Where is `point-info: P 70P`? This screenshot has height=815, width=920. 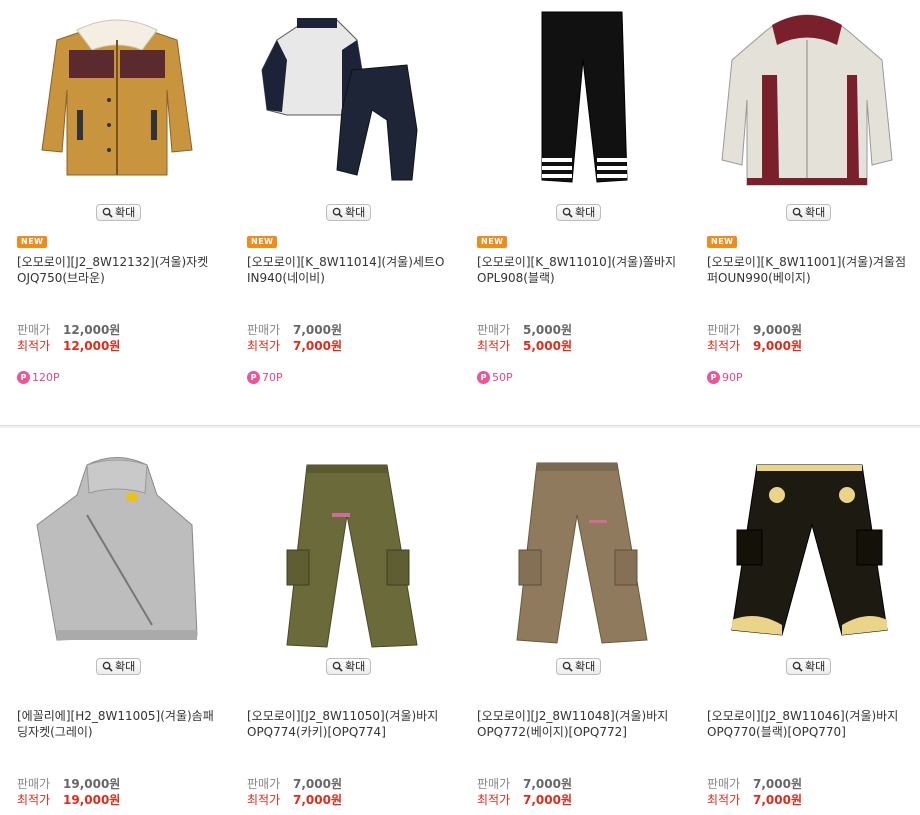
point-info: P 70P is located at coordinates (265, 377).